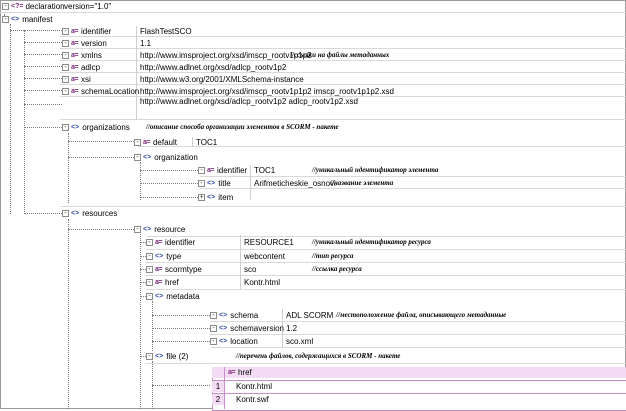 The image size is (626, 411). I want to click on title-value: Arifmeticheskie_osnovi, so click(295, 183).